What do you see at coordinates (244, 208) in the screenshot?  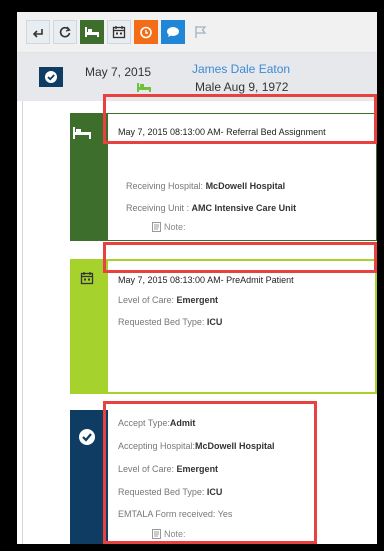 I see `field-value: AMC Intensive Care Unit` at bounding box center [244, 208].